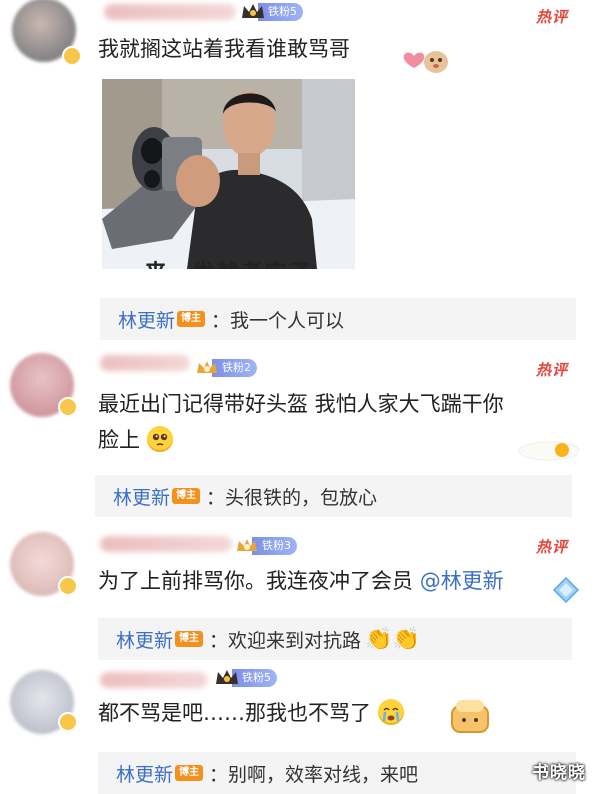 The image size is (598, 794). Describe the element at coordinates (426, 61) in the screenshot. I see `heart-sticker-icon` at that location.